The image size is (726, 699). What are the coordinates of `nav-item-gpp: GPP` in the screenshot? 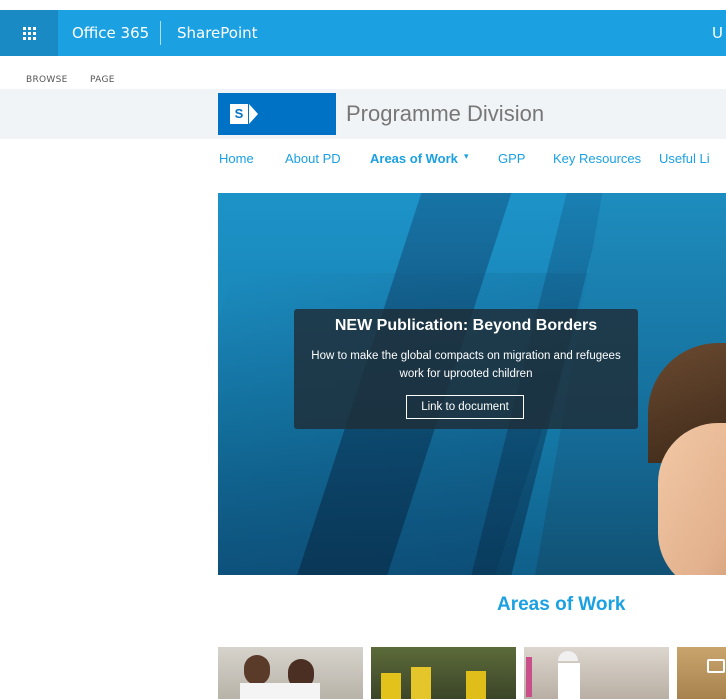 It's located at (511, 158).